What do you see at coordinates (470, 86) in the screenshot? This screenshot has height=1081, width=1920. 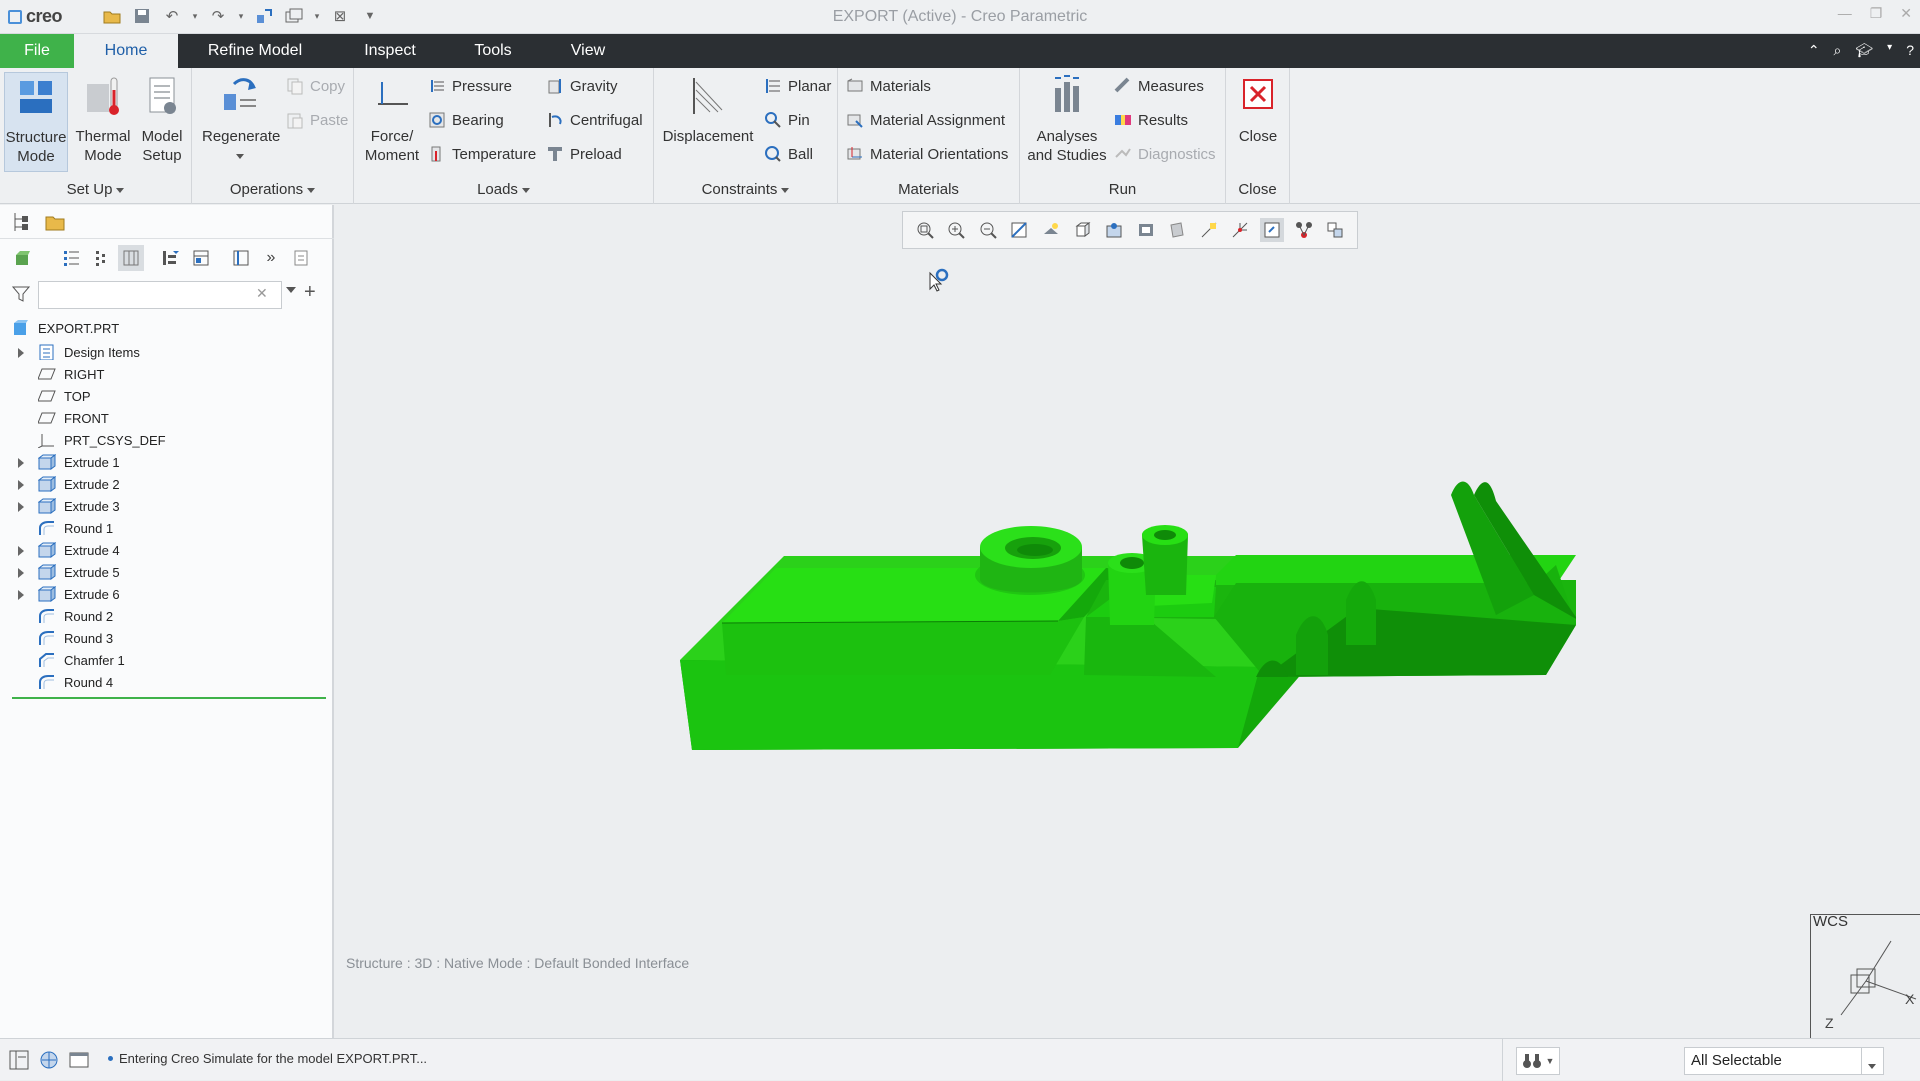 I see `pressure-button: Pressure` at bounding box center [470, 86].